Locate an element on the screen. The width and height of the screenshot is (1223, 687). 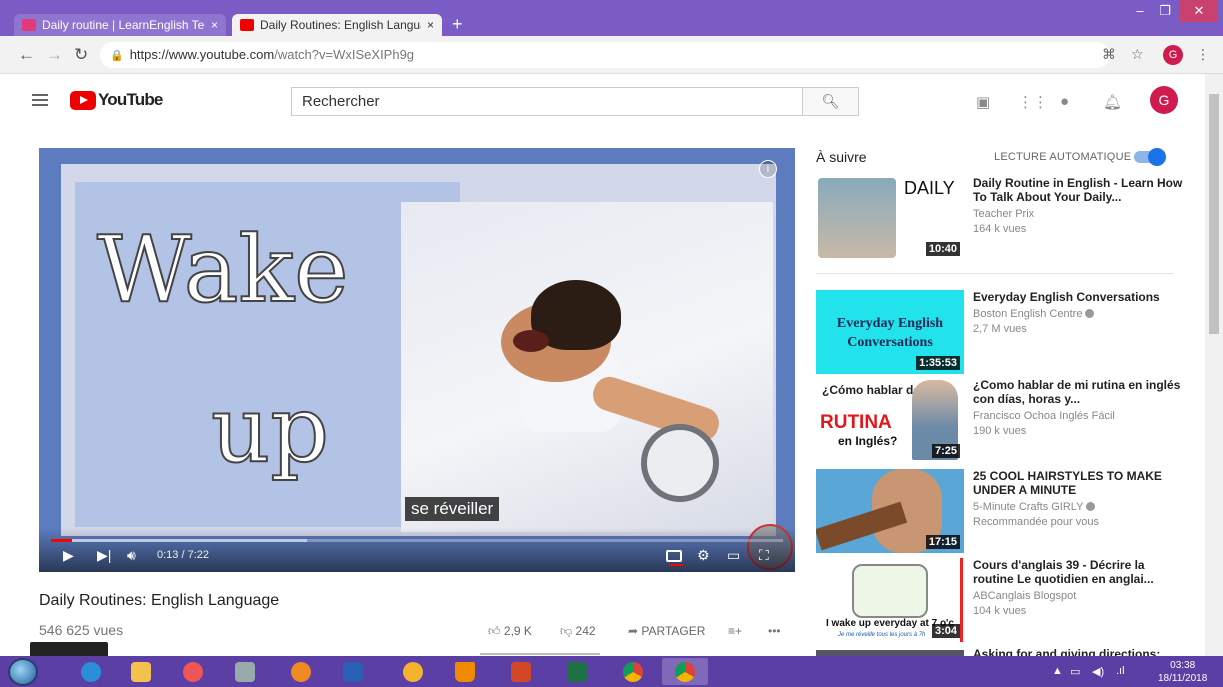
clock-time: 03:38 is located at coordinates (1183, 665).